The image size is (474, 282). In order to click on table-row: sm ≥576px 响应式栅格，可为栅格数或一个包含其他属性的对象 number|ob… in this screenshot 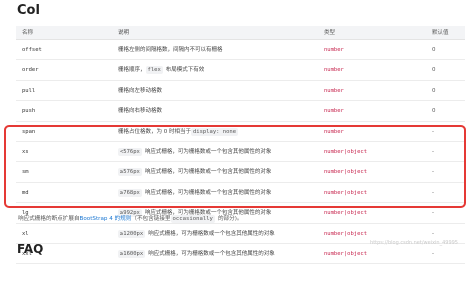, I will do `click(240, 172)`.